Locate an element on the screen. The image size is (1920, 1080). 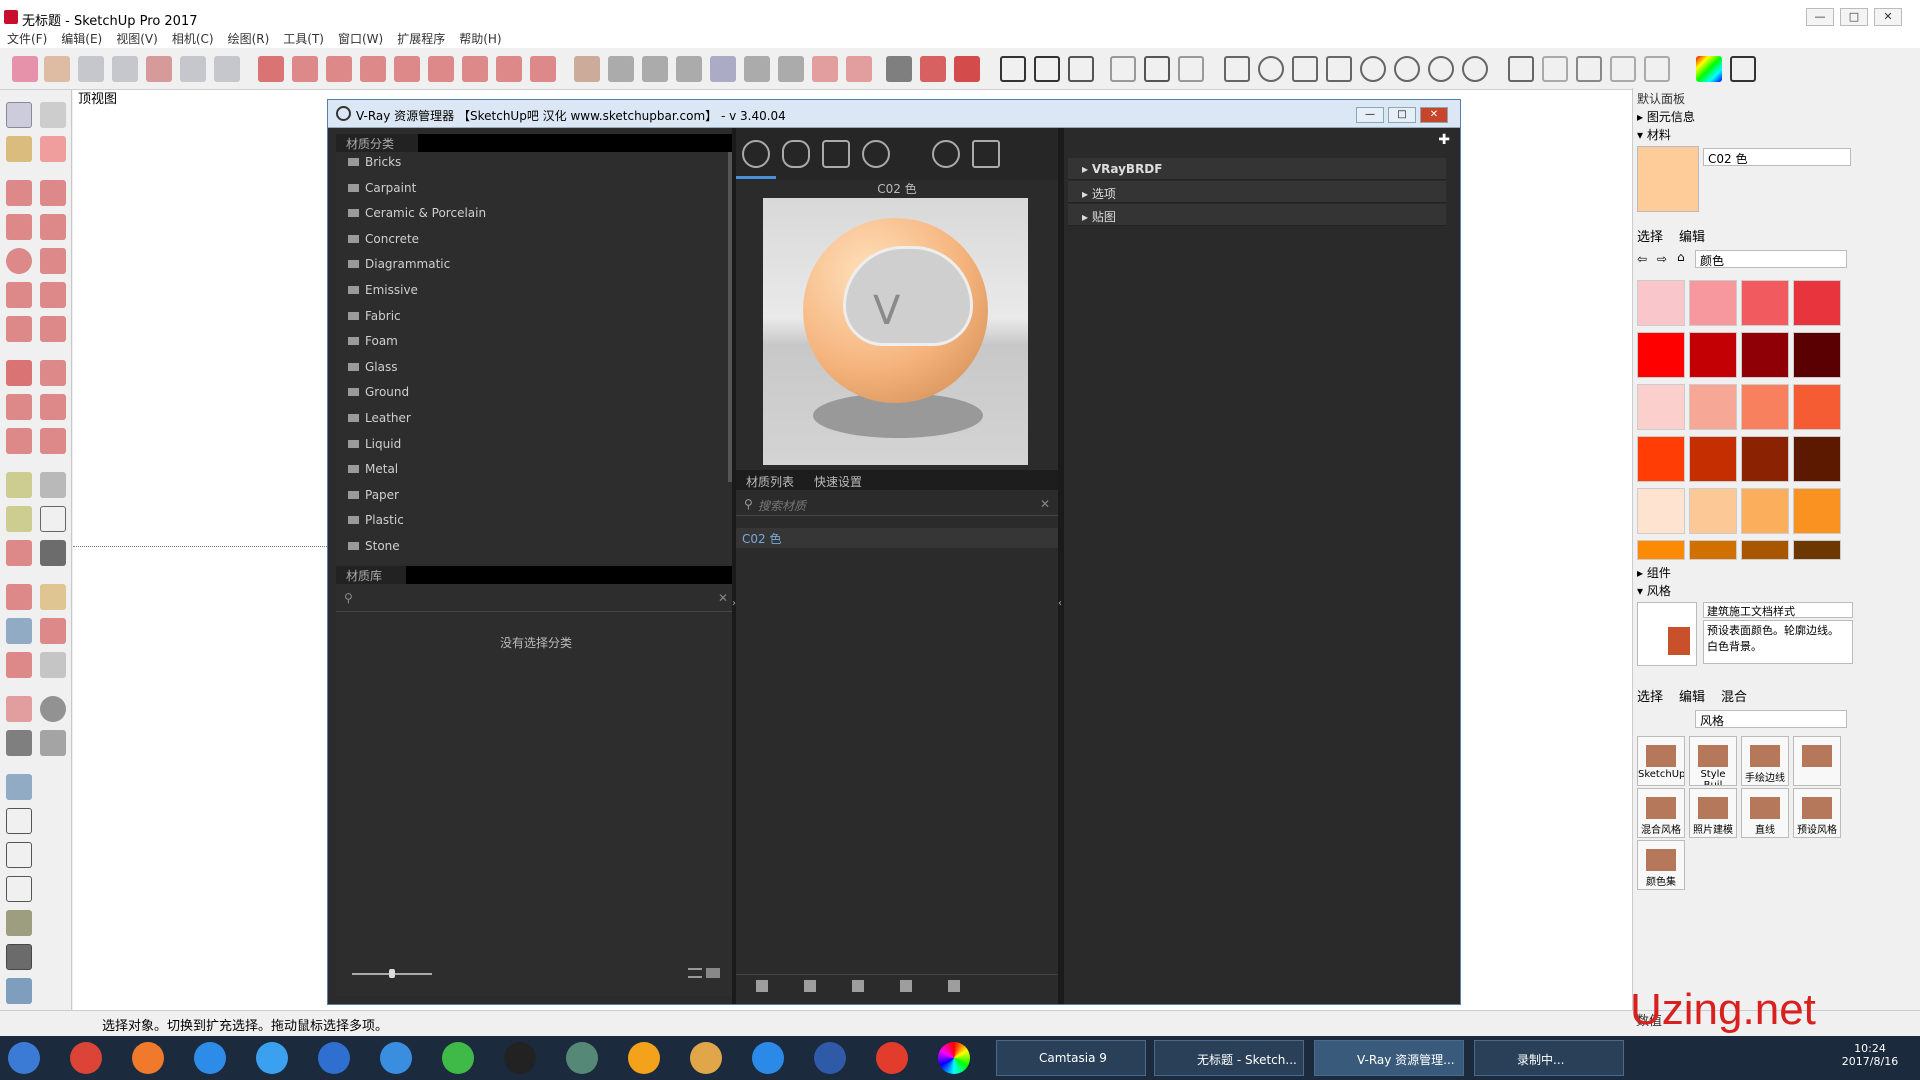
follow-me-icon is located at coordinates (53, 407).